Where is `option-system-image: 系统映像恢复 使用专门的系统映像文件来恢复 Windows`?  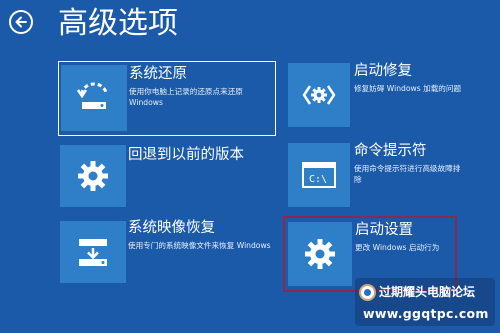
option-system-image: 系统映像恢复 使用专门的系统映像文件来恢复 Windows is located at coordinates (167, 253).